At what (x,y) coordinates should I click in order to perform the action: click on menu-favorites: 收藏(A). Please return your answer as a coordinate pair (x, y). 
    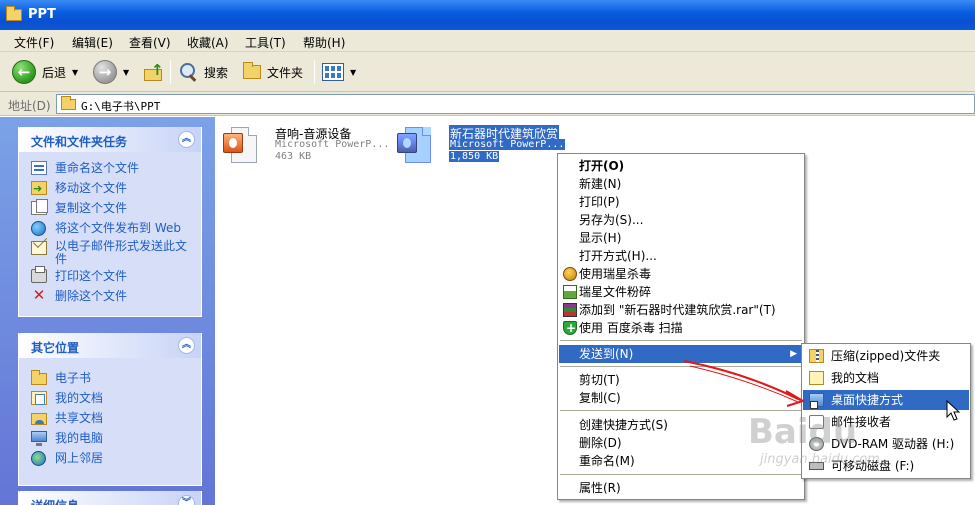
    Looking at the image, I should click on (208, 42).